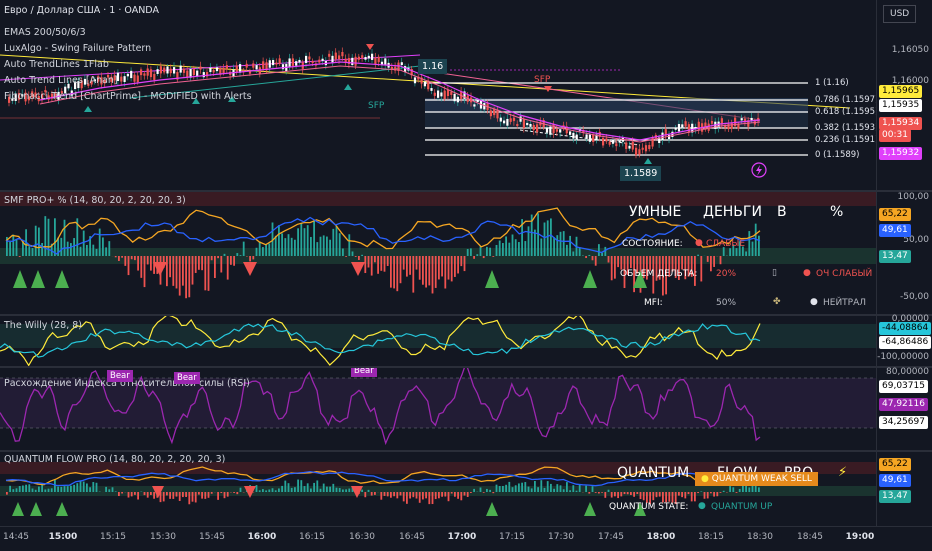 This screenshot has height=551, width=932. Describe the element at coordinates (61, 80) in the screenshot. I see `indicator-trendlines-anan: Auto Trend Lines [Anan]` at that location.